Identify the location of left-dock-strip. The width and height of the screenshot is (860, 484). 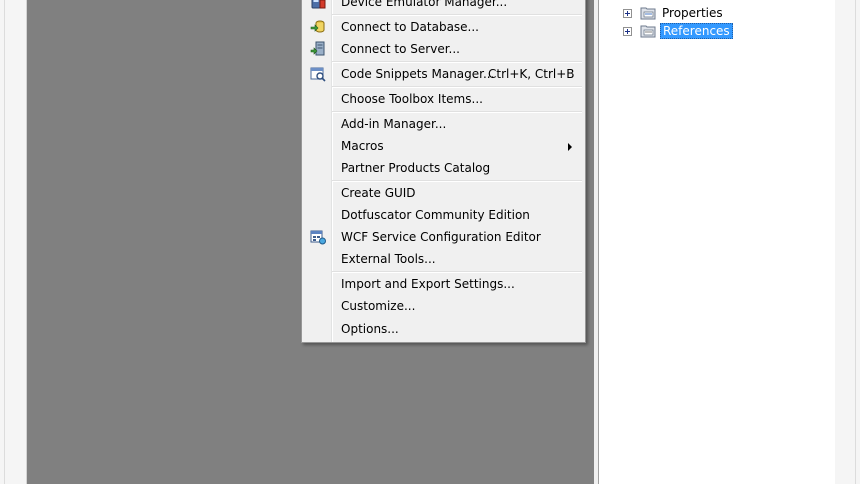
(13, 242).